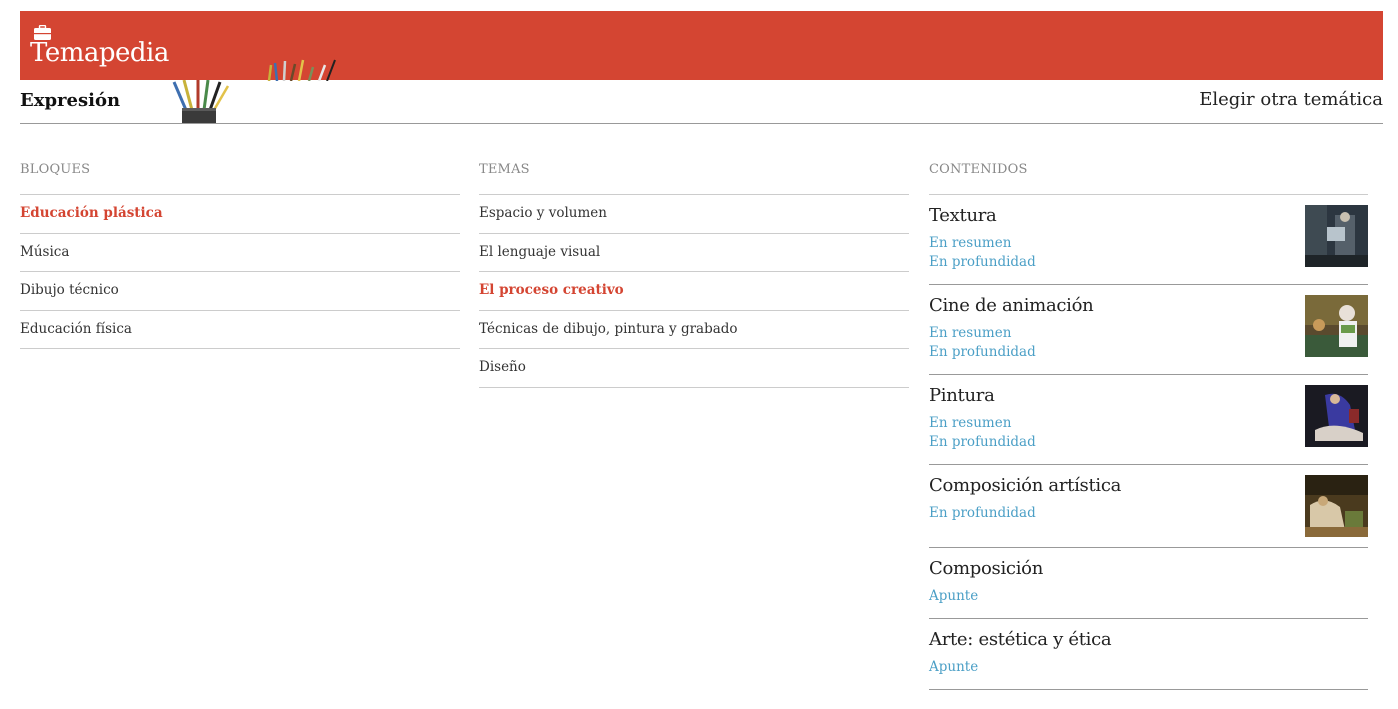 The image size is (1398, 709). What do you see at coordinates (240, 214) in the screenshot?
I see `bloque-item-educacion-plastica: Educación plástica` at bounding box center [240, 214].